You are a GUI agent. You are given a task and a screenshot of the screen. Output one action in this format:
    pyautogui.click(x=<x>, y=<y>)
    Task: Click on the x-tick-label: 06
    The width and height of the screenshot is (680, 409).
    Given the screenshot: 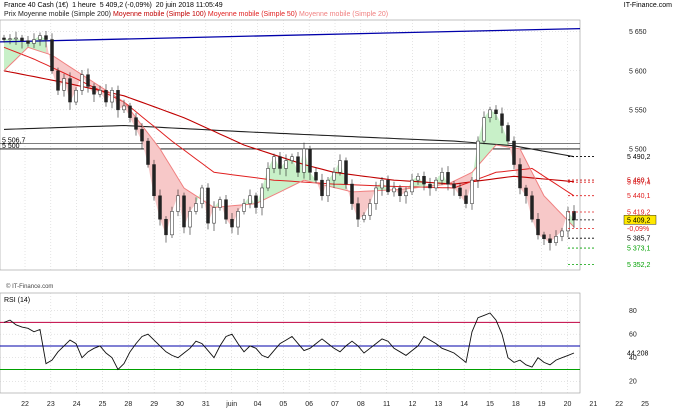 What is the action you would take?
    pyautogui.click(x=309, y=404)
    